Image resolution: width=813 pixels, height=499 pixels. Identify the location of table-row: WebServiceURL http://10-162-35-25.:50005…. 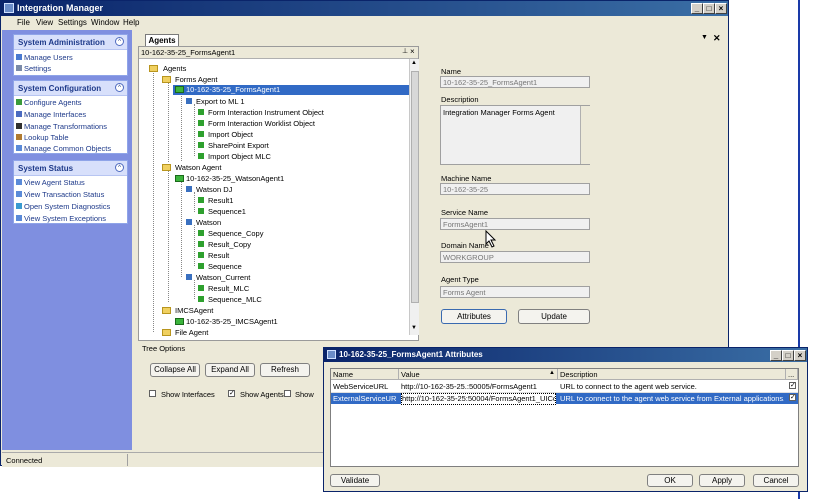
(564, 387).